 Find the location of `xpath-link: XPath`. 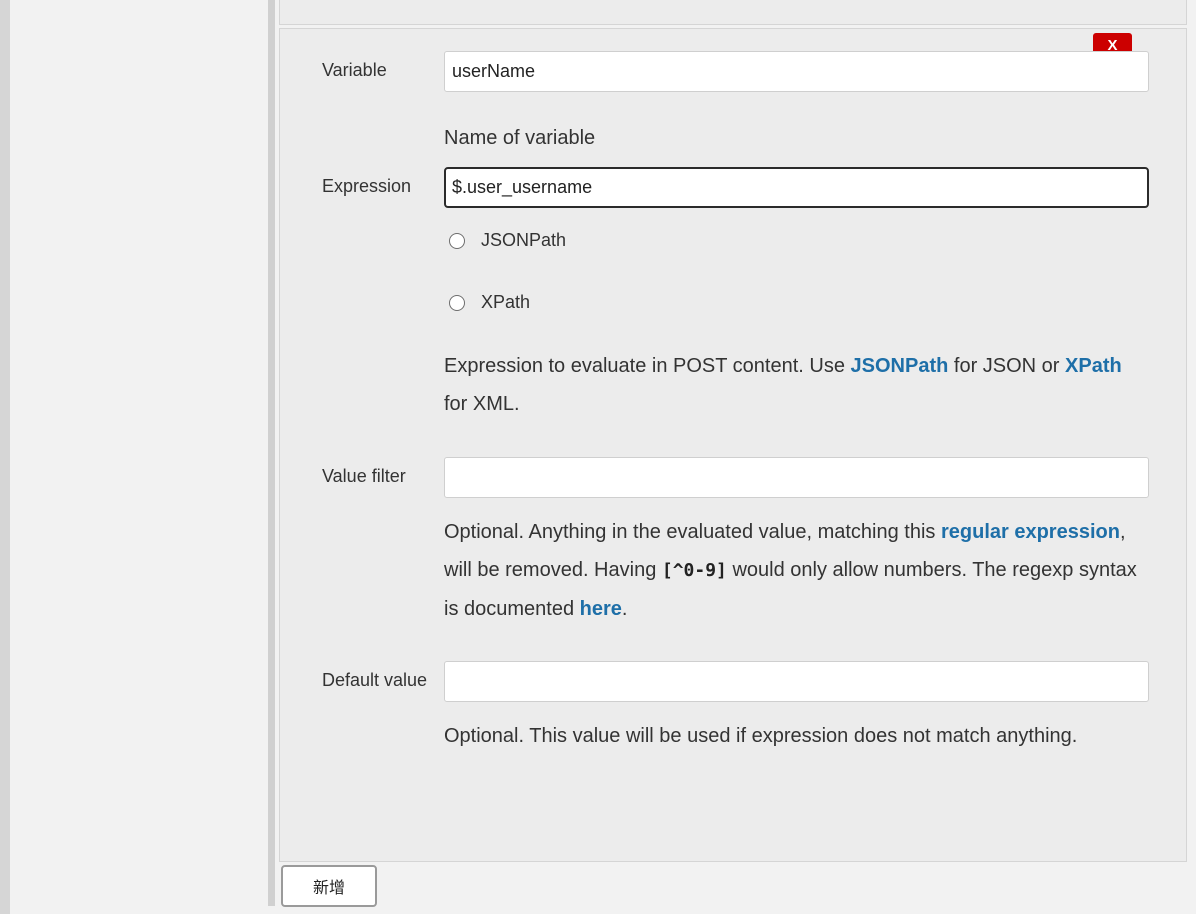

xpath-link: XPath is located at coordinates (1093, 366).